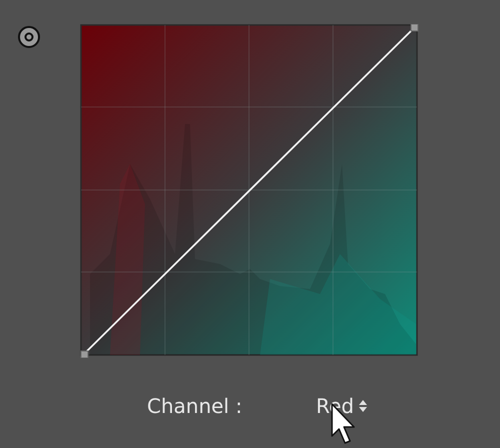  Describe the element at coordinates (195, 406) in the screenshot. I see `channel-label: Channel :` at that location.